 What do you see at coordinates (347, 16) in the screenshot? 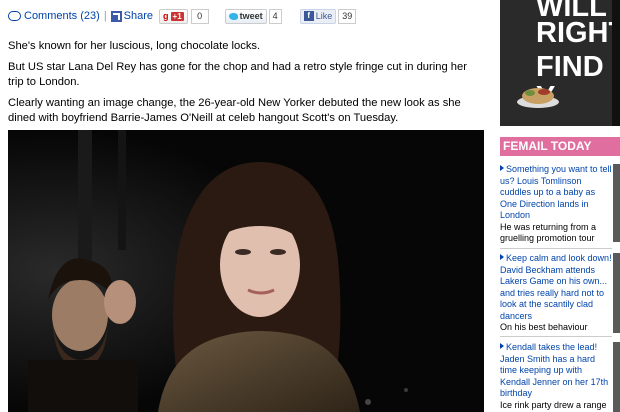
I see `like-count: 39` at bounding box center [347, 16].